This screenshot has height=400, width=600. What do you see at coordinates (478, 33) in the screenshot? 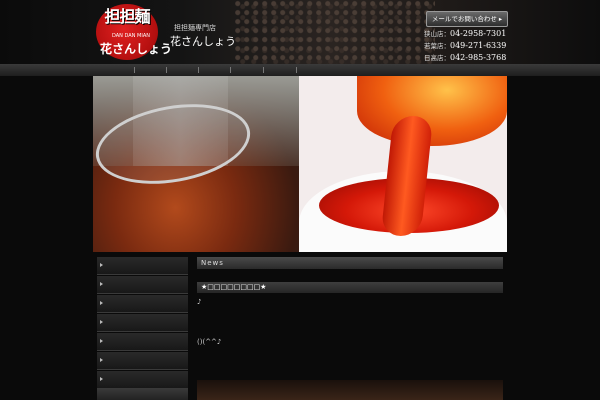
I see `phone-number: 04-2958-7301` at bounding box center [478, 33].